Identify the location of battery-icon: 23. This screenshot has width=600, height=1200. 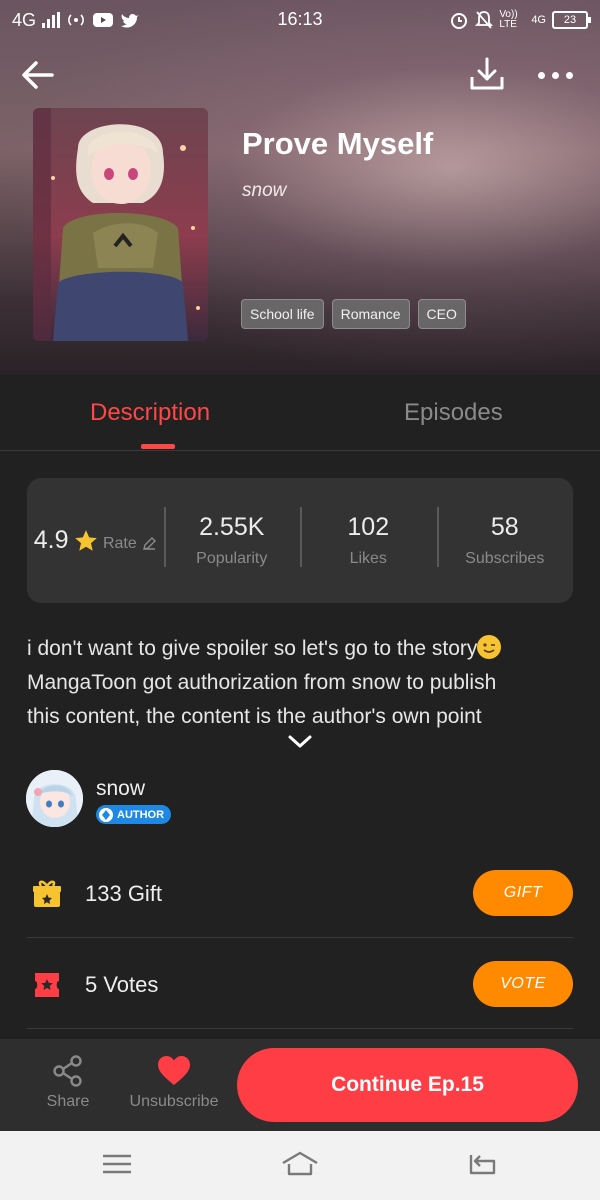
(571, 20).